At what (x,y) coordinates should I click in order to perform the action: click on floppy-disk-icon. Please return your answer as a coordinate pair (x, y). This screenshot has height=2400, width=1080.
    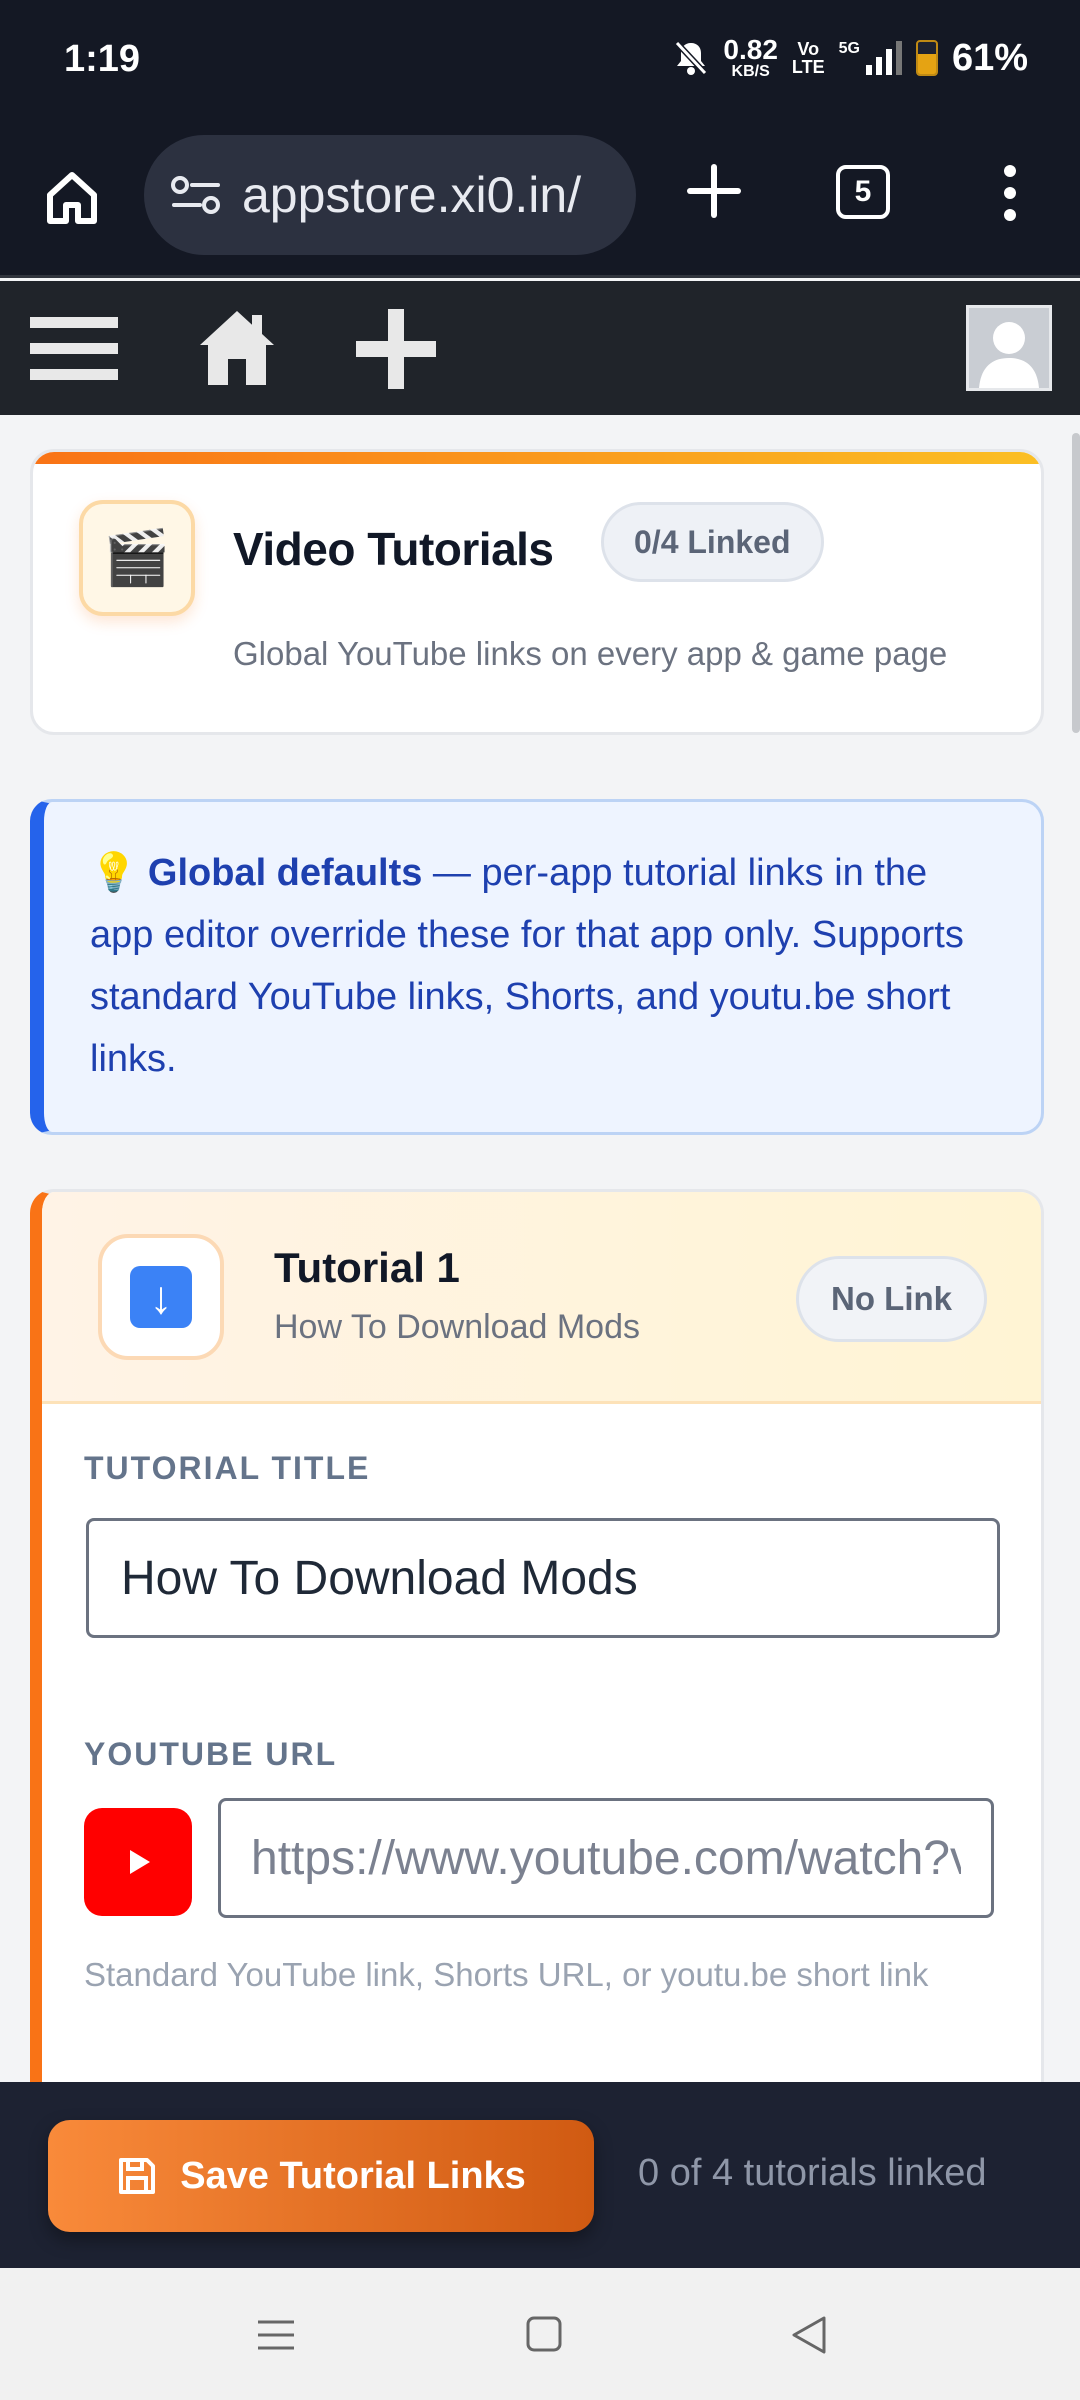
    Looking at the image, I should click on (137, 2176).